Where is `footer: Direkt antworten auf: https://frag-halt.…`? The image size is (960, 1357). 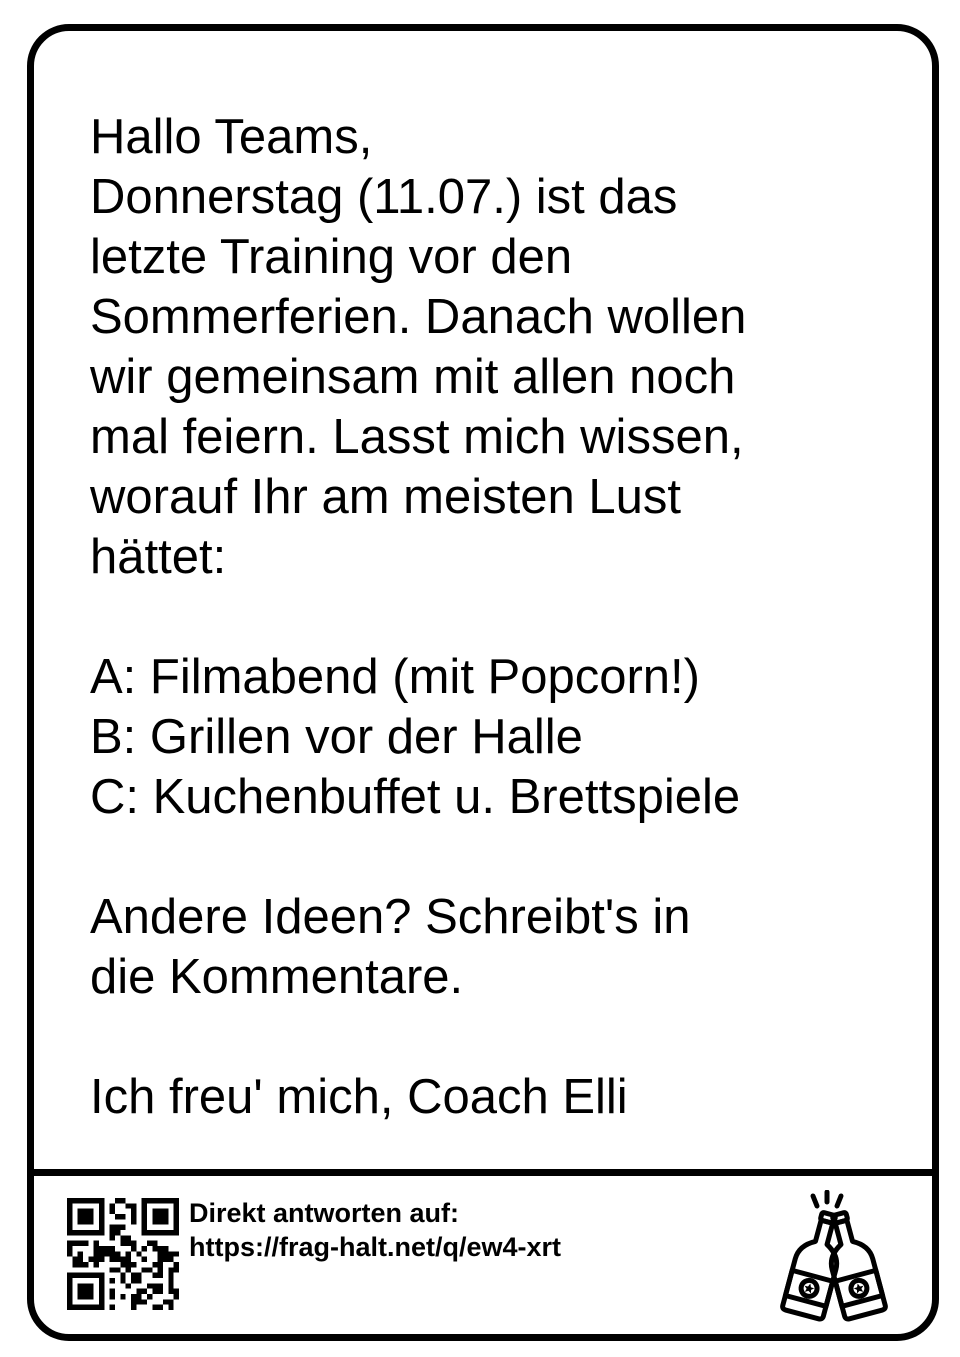
footer: Direkt antworten auf: https://frag-halt.… is located at coordinates (483, 1255).